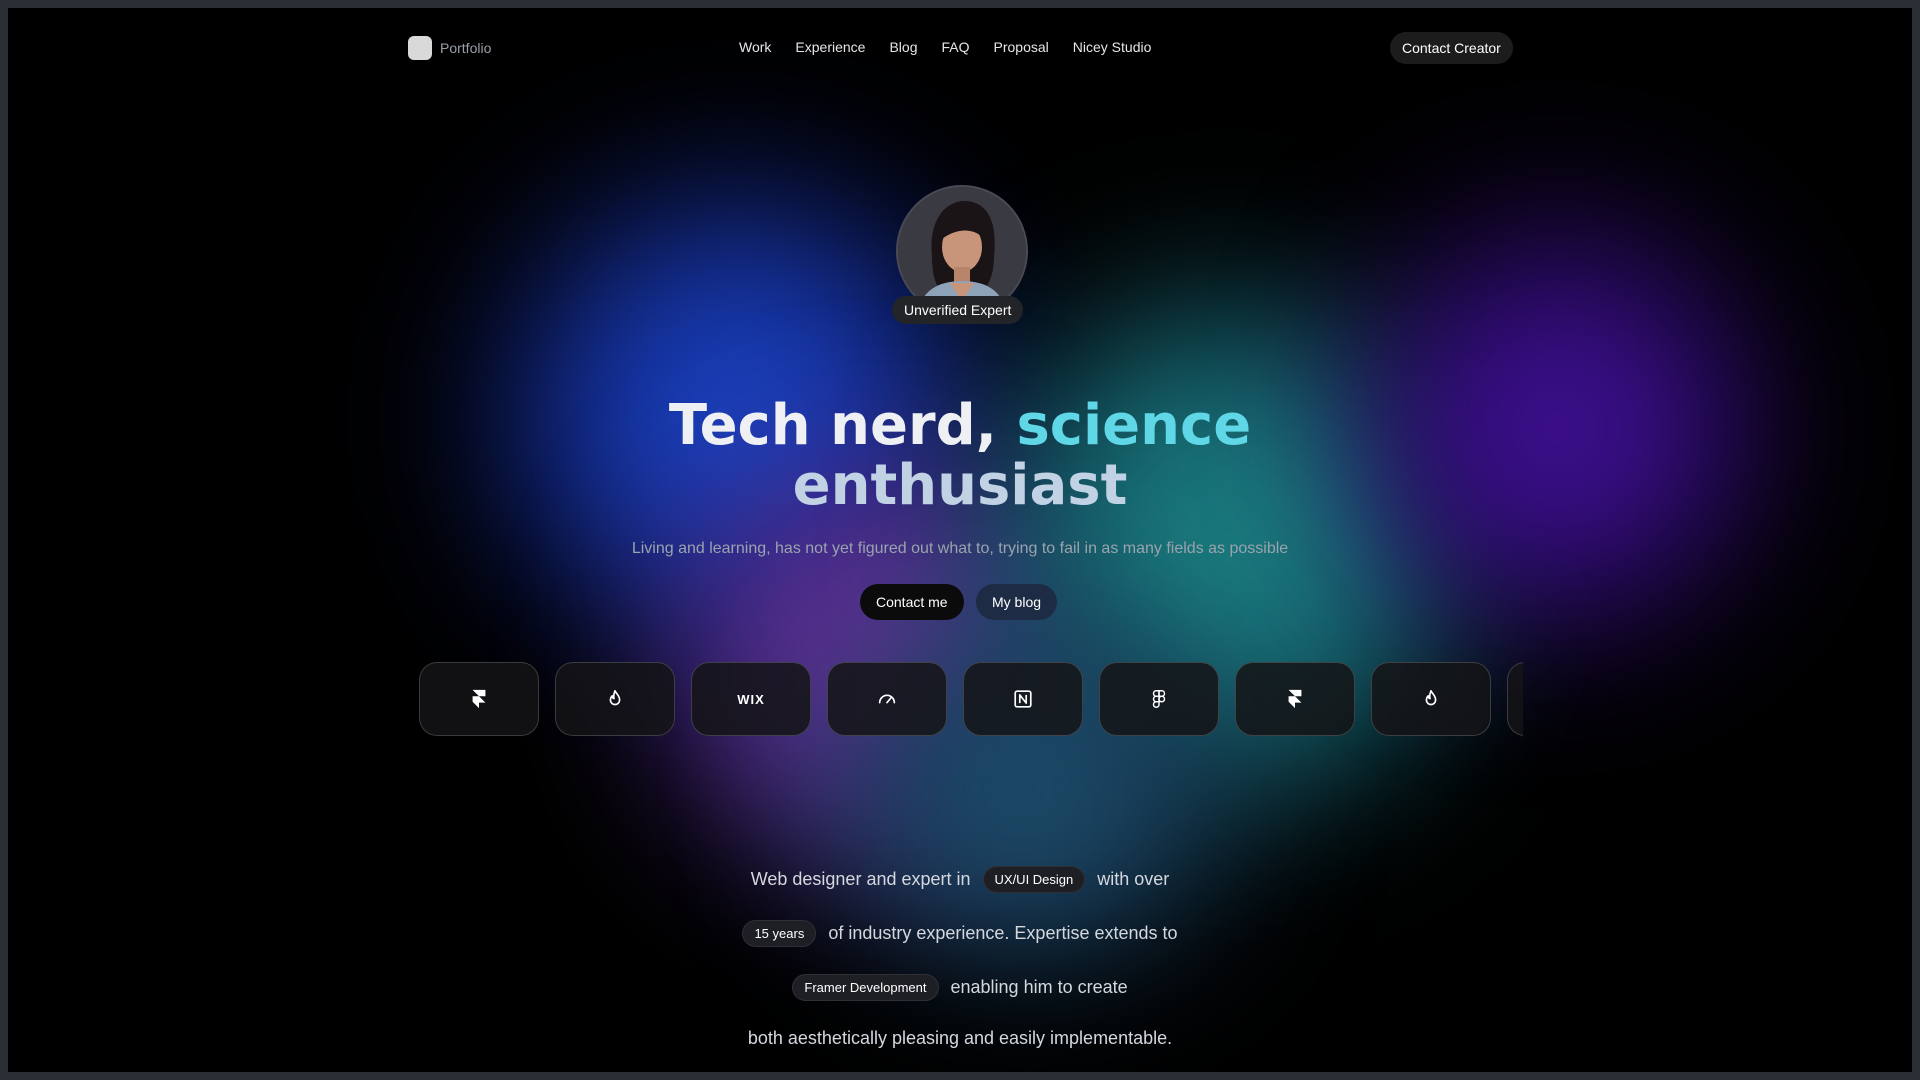 This screenshot has width=1920, height=1080. What do you see at coordinates (420, 48) in the screenshot?
I see `logo-icon` at bounding box center [420, 48].